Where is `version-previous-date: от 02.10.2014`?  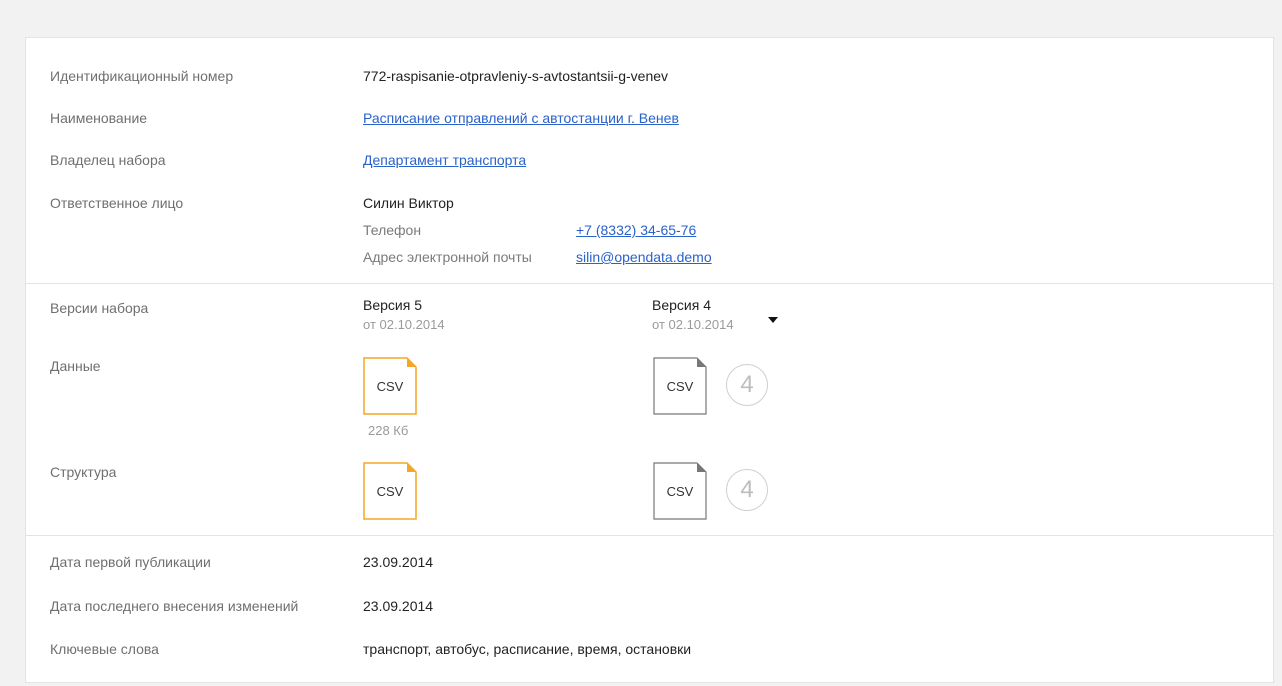 version-previous-date: от 02.10.2014 is located at coordinates (693, 324).